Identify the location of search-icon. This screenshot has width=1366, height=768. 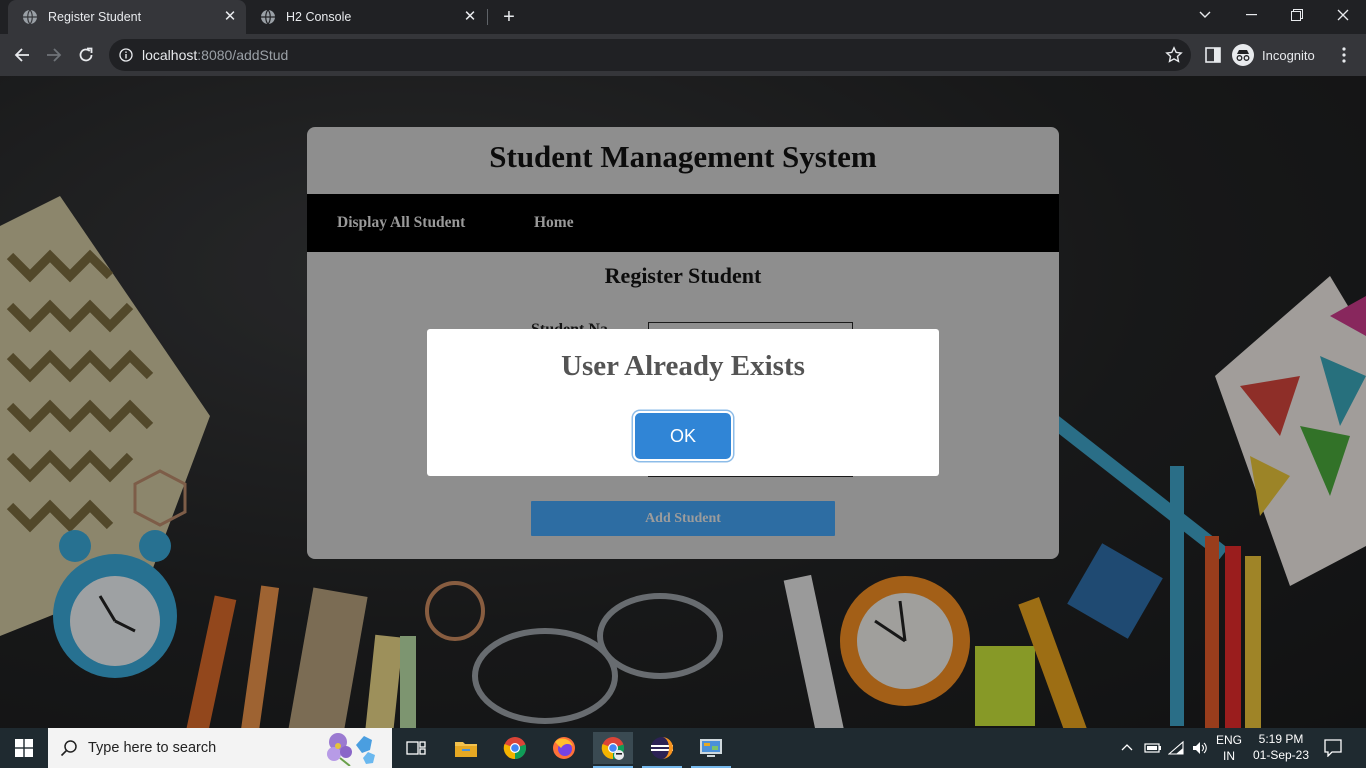
(68, 748).